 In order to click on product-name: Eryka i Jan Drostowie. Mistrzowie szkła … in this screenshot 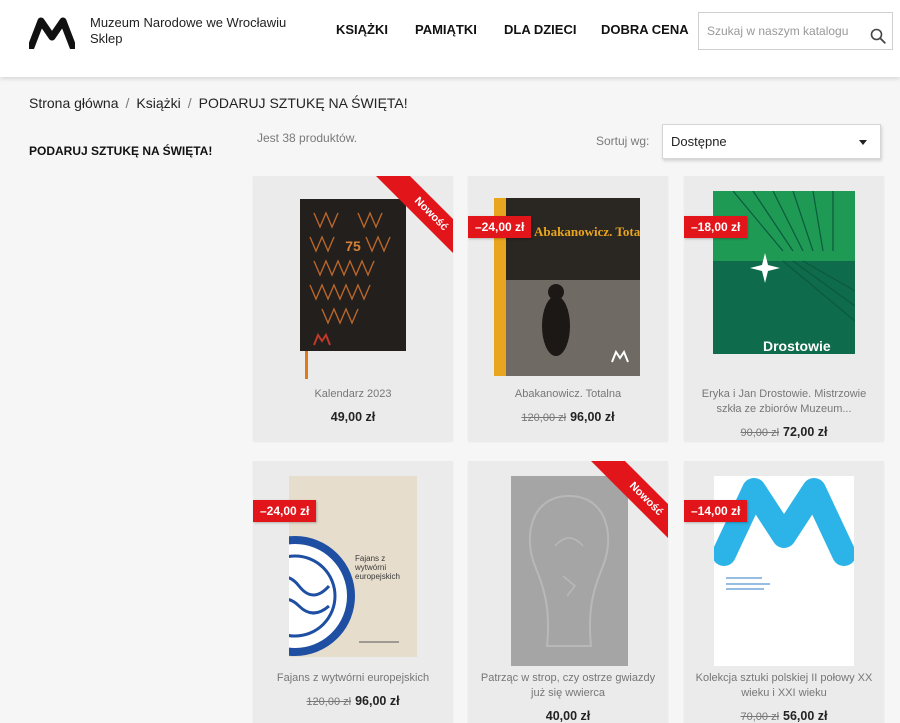, I will do `click(784, 402)`.